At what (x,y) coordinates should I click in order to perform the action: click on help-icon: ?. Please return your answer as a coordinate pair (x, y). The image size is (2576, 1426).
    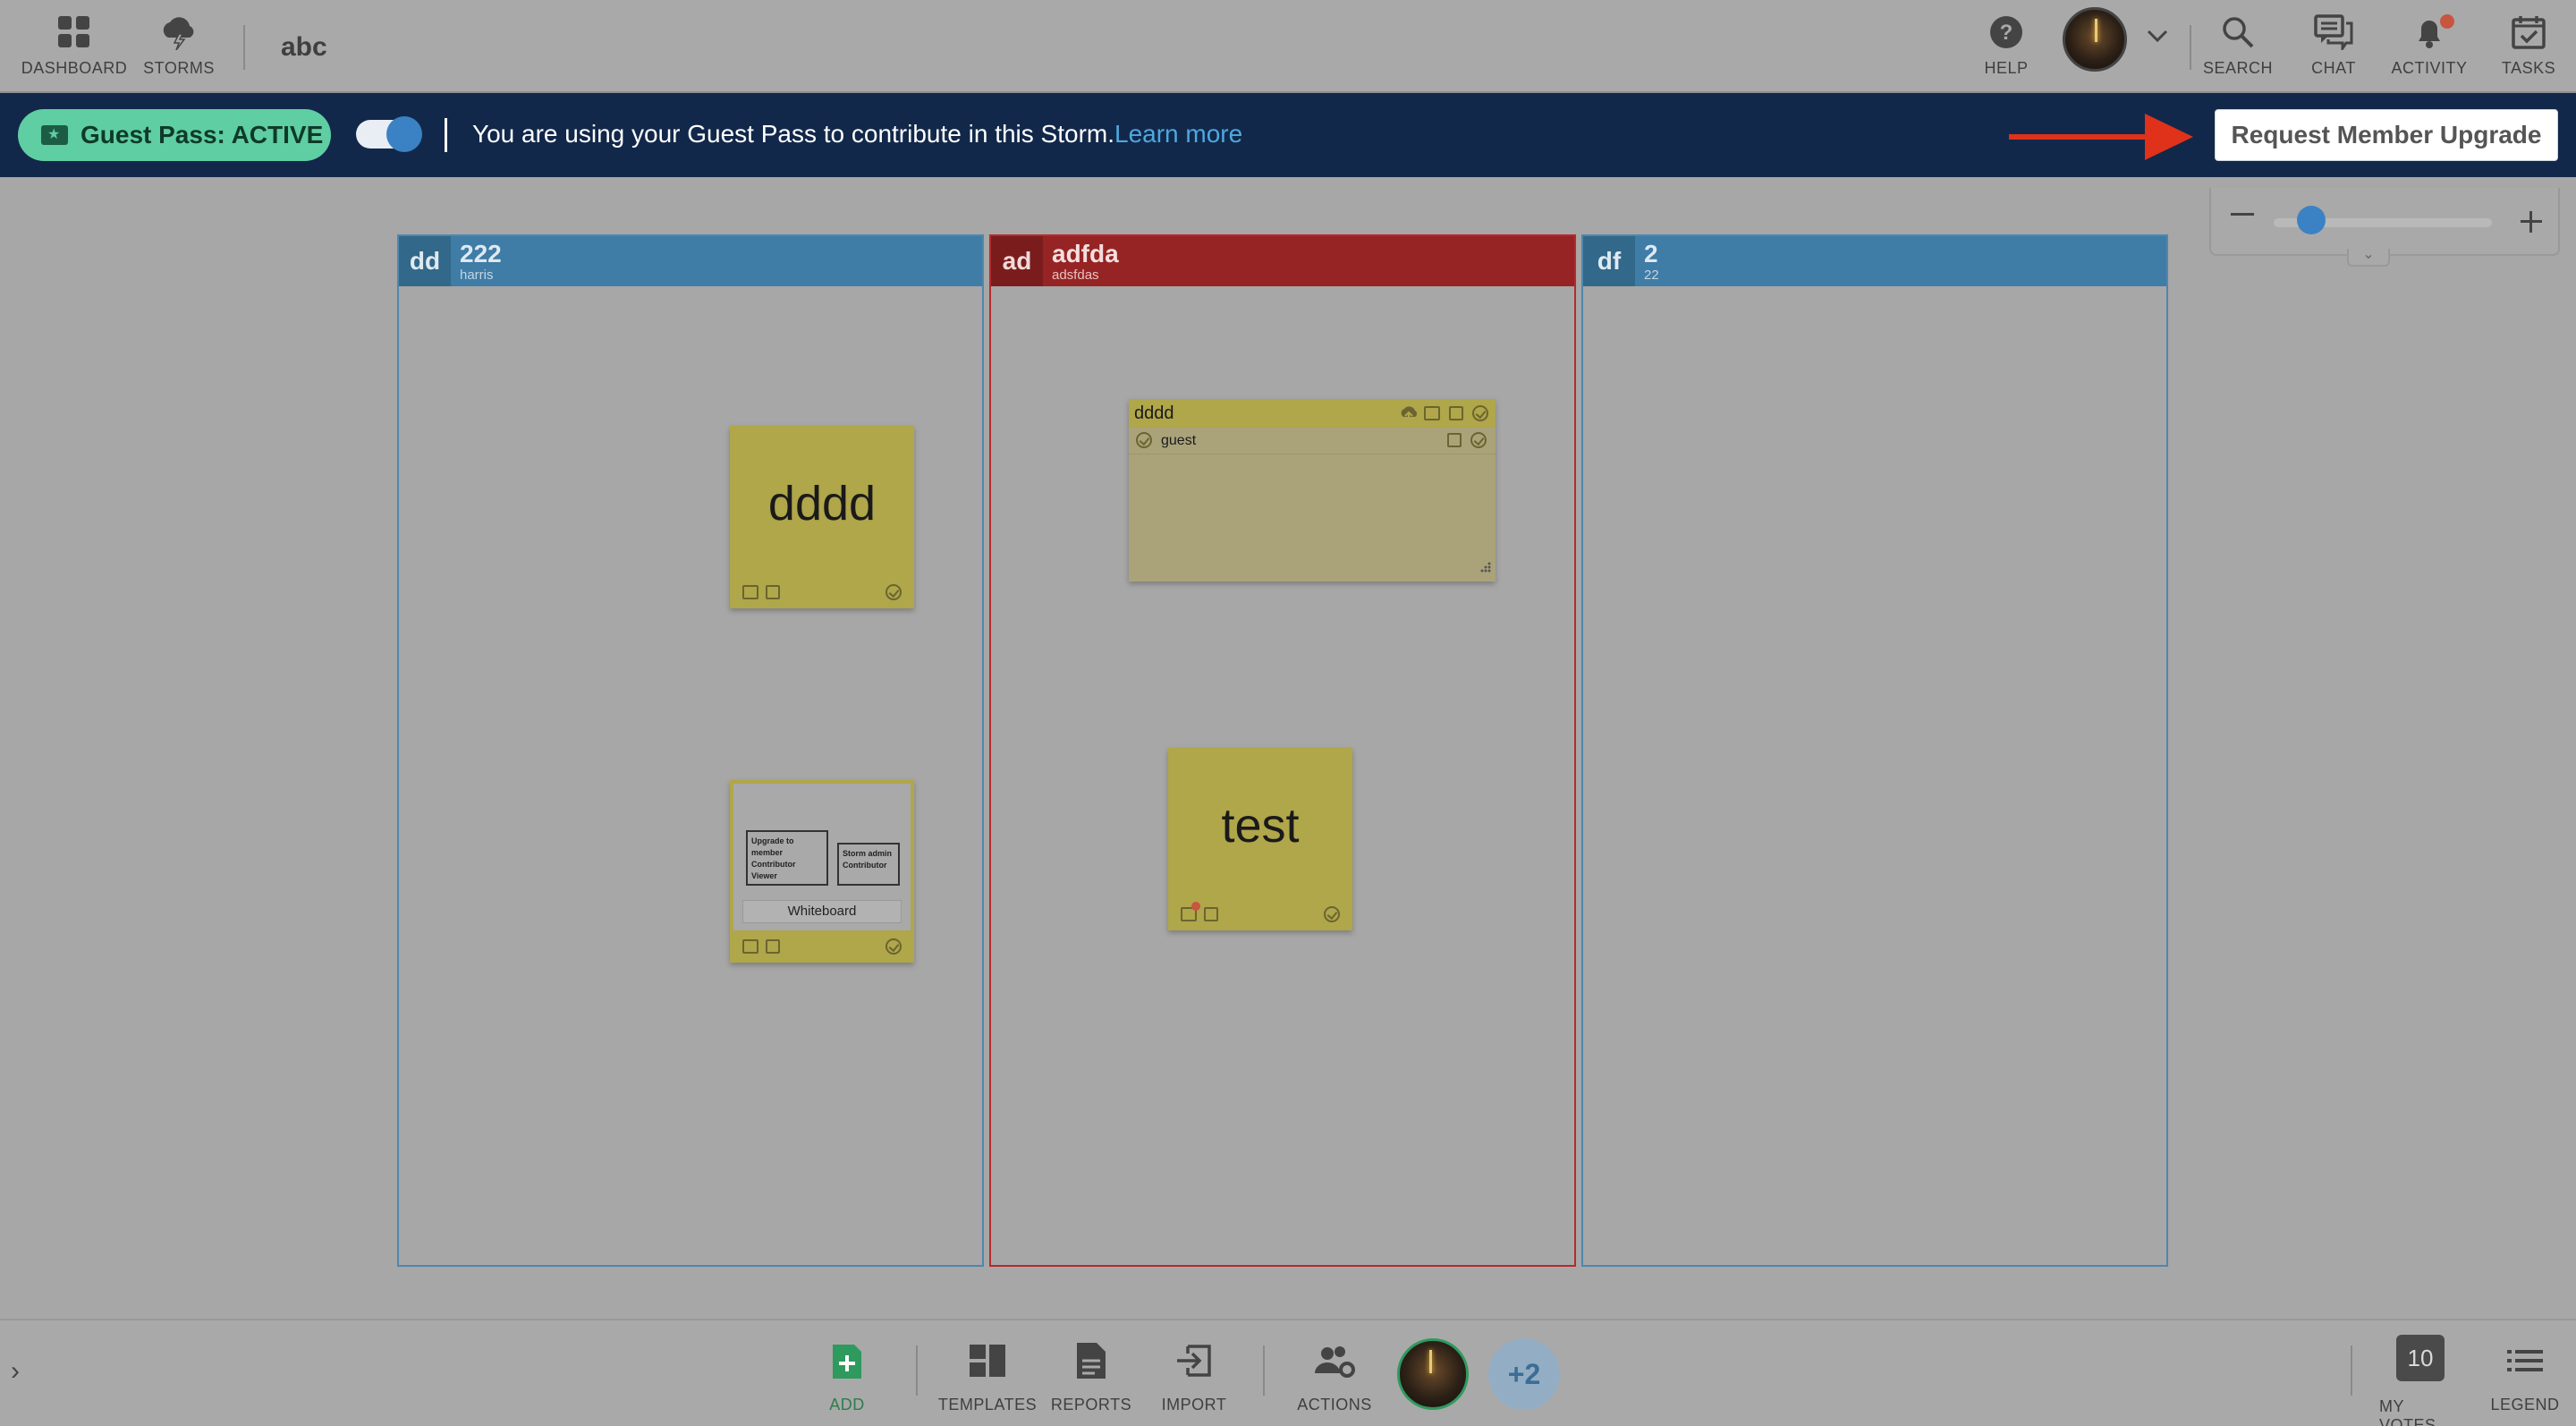
    Looking at the image, I should click on (2006, 33).